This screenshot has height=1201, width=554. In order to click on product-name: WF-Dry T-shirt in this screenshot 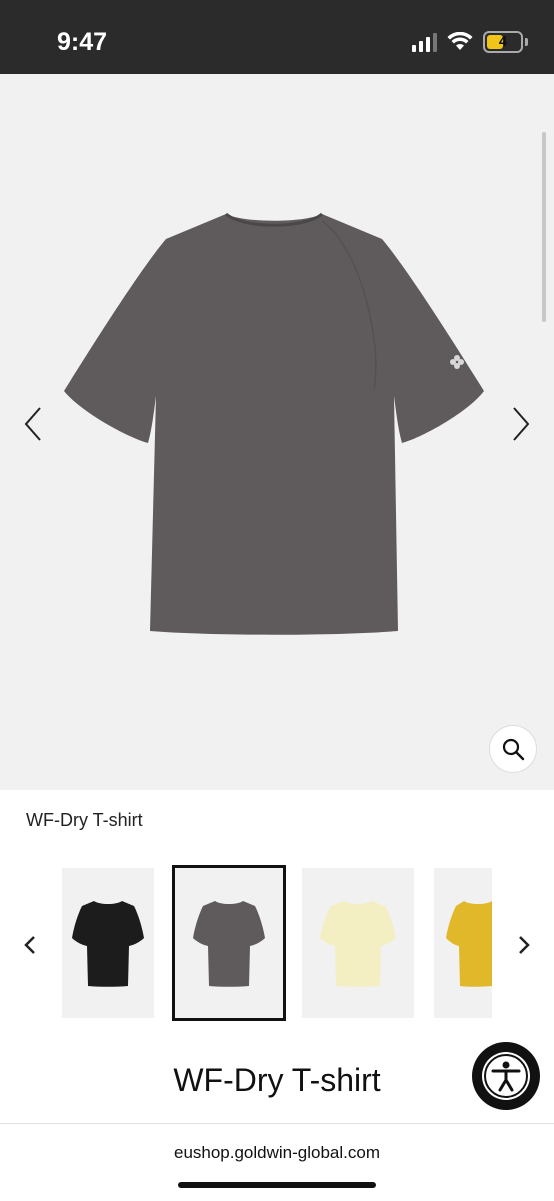, I will do `click(84, 820)`.